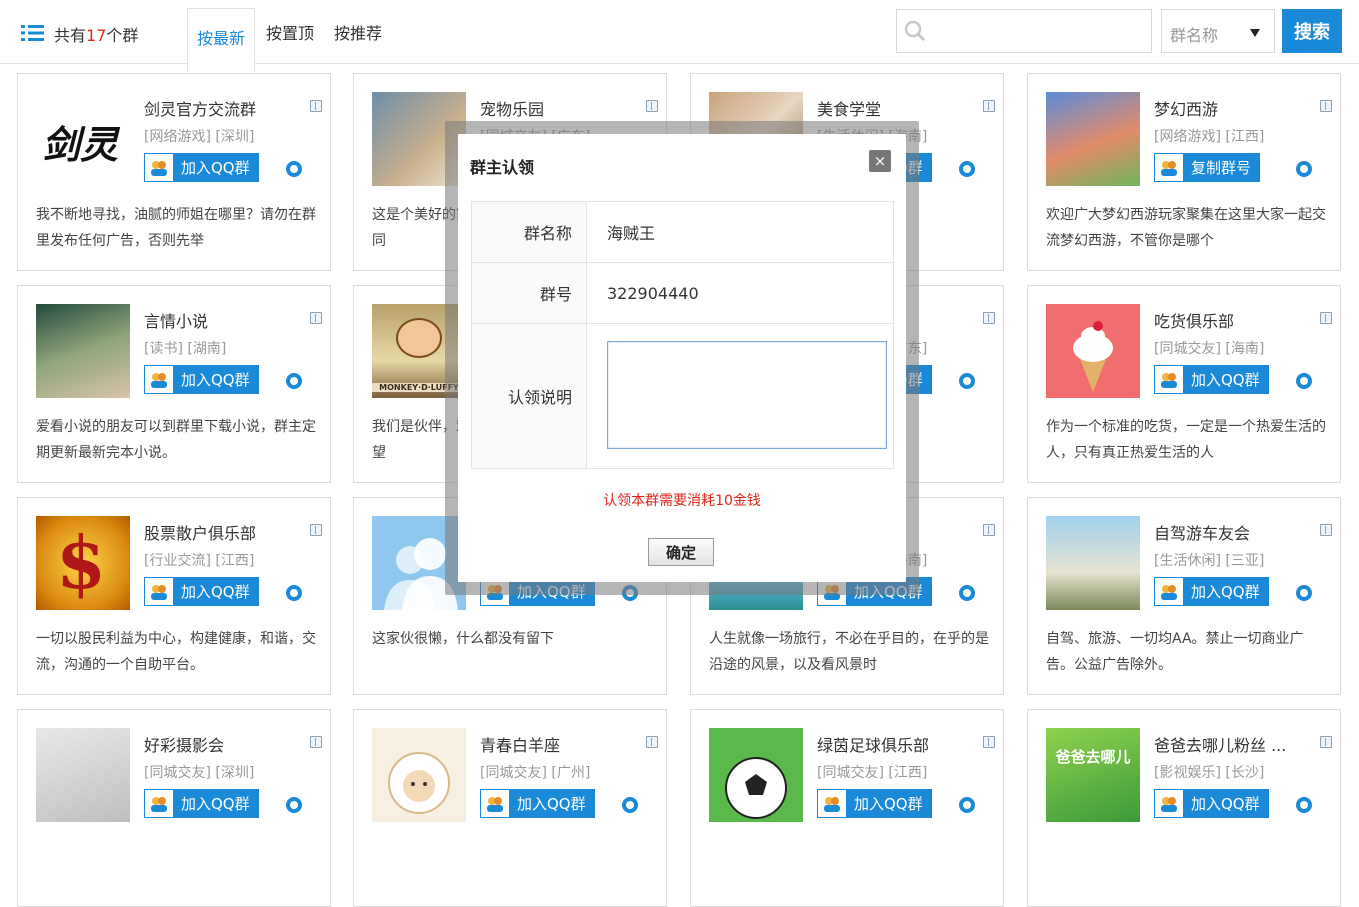 The height and width of the screenshot is (907, 1359). I want to click on group-thumbnail: $, so click(83, 563).